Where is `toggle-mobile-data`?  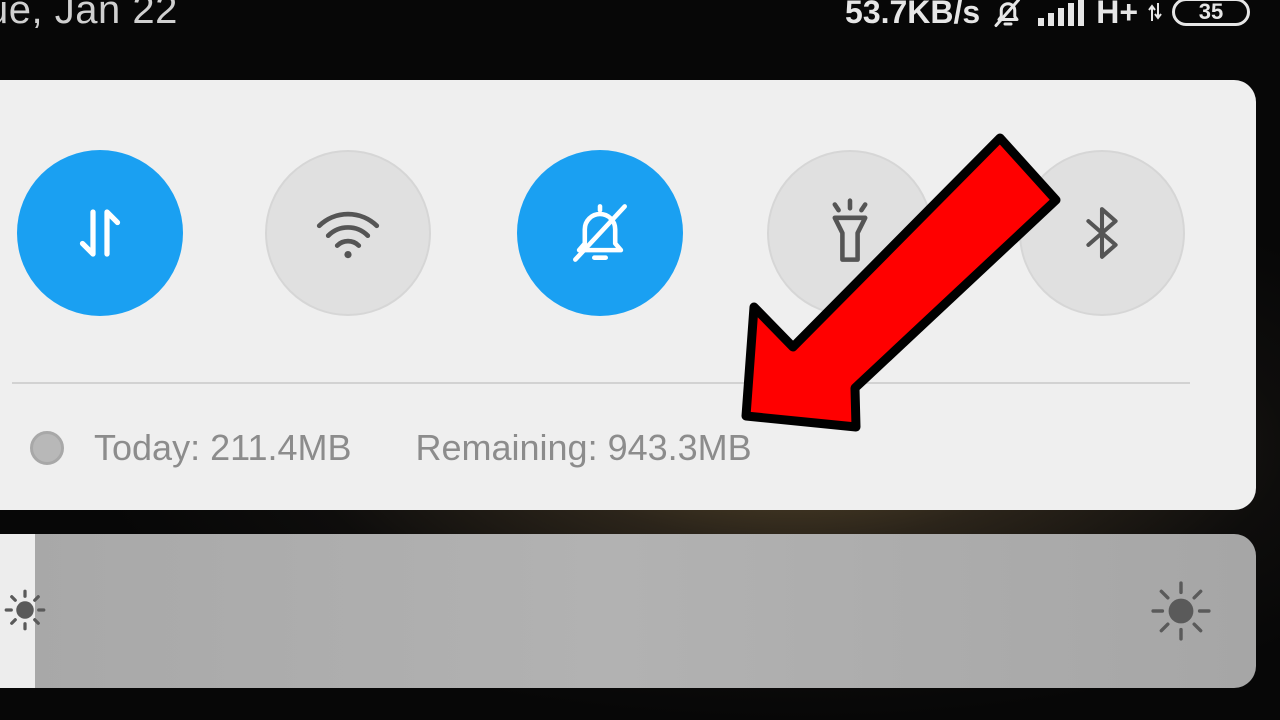 toggle-mobile-data is located at coordinates (100, 233).